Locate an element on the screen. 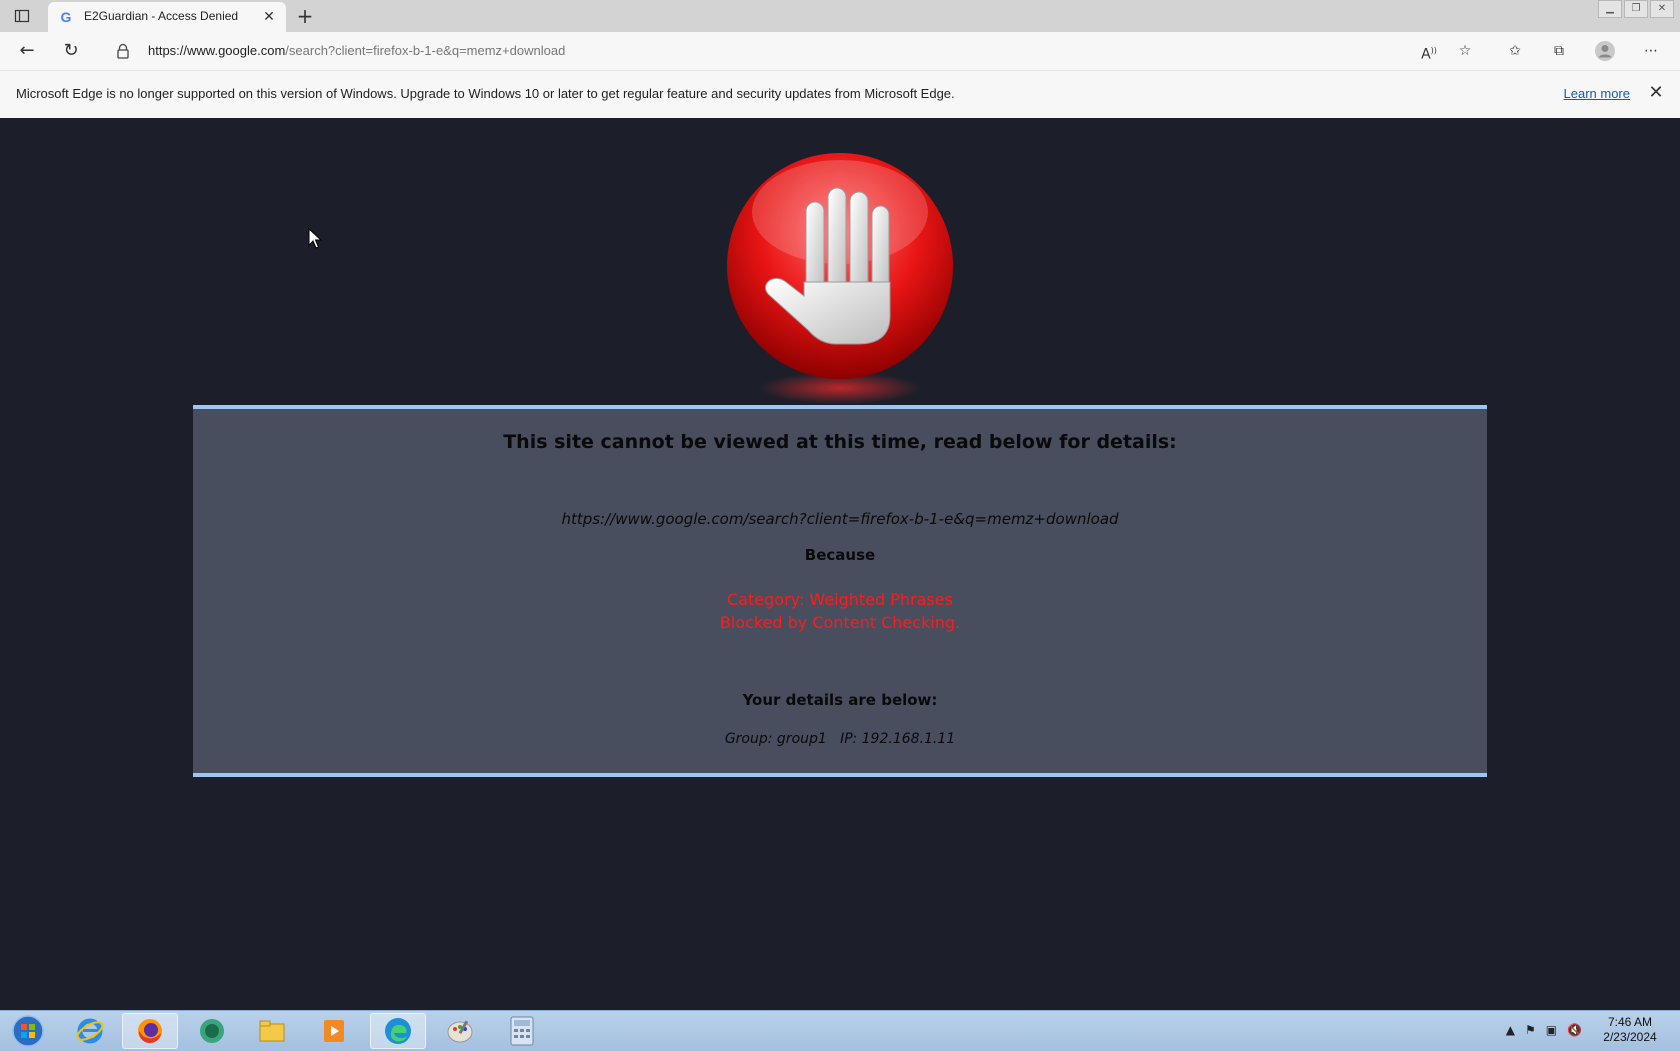  collections-icon: ⧉ is located at coordinates (1559, 51).